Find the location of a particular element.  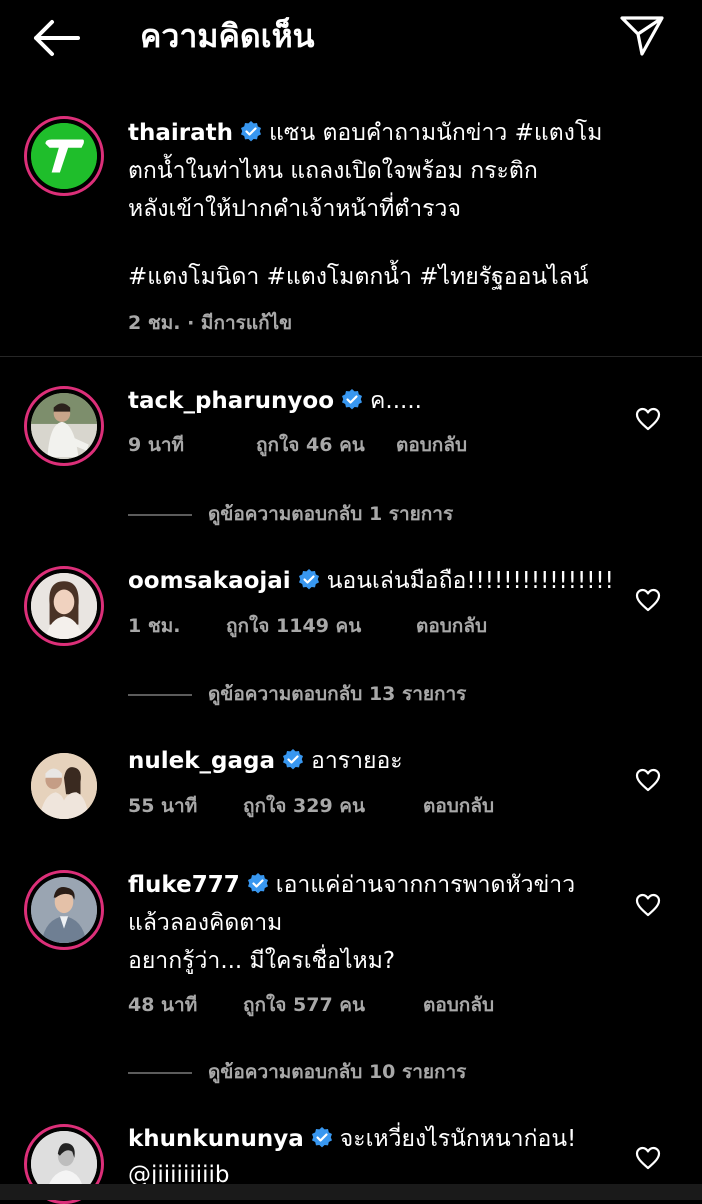

page-title: ความคิดเห็น is located at coordinates (227, 36).